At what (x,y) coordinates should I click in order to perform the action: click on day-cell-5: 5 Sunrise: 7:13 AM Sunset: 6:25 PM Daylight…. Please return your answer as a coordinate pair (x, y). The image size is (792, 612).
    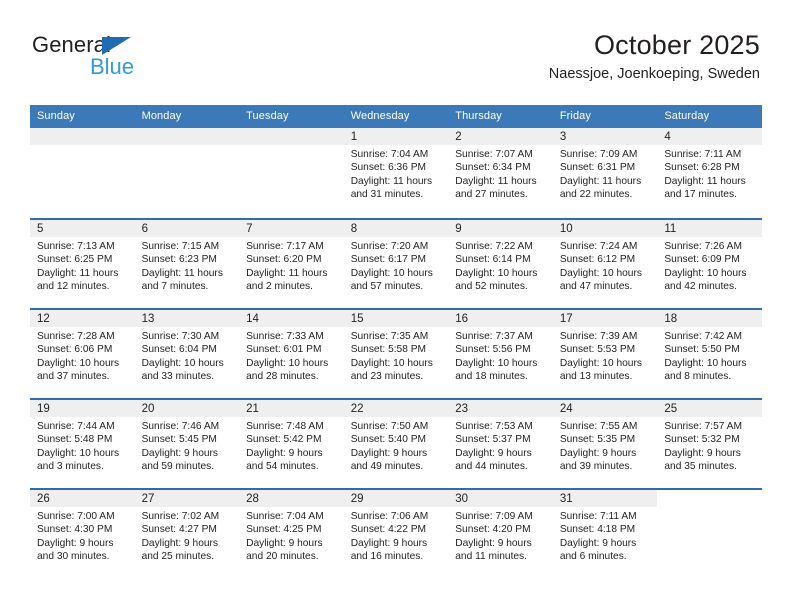
    Looking at the image, I should click on (82, 263).